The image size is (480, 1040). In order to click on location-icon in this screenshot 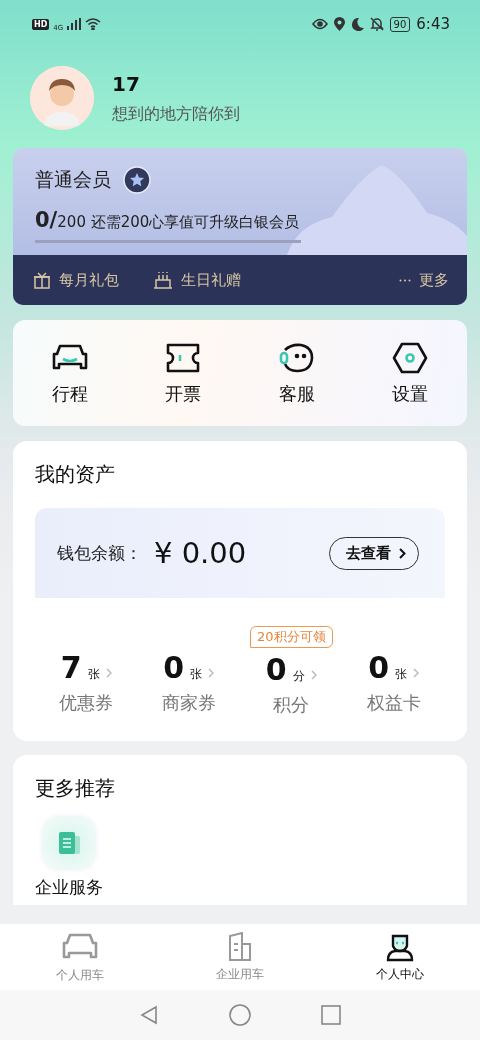, I will do `click(339, 24)`.